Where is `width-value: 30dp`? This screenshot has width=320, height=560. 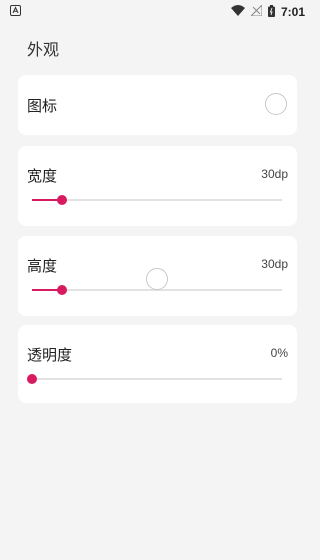 width-value: 30dp is located at coordinates (274, 174).